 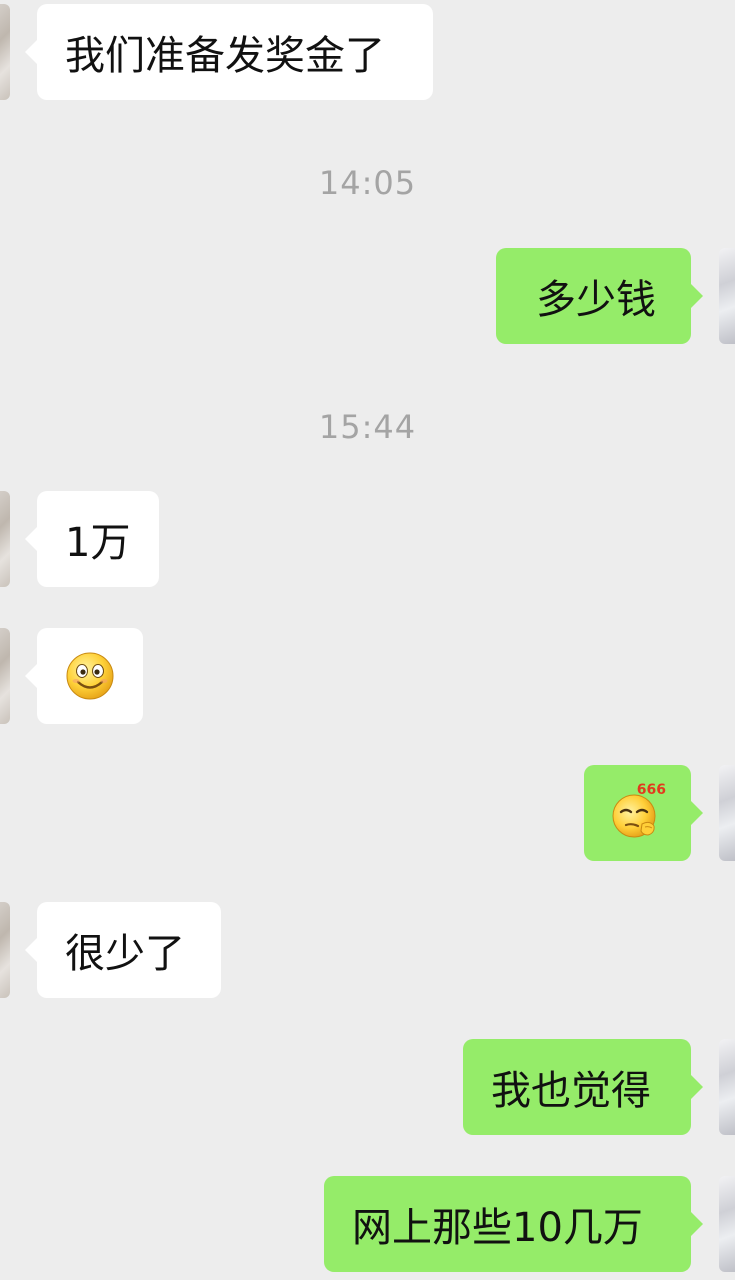 I want to click on message-text: 网上那些10几万, so click(x=497, y=1228).